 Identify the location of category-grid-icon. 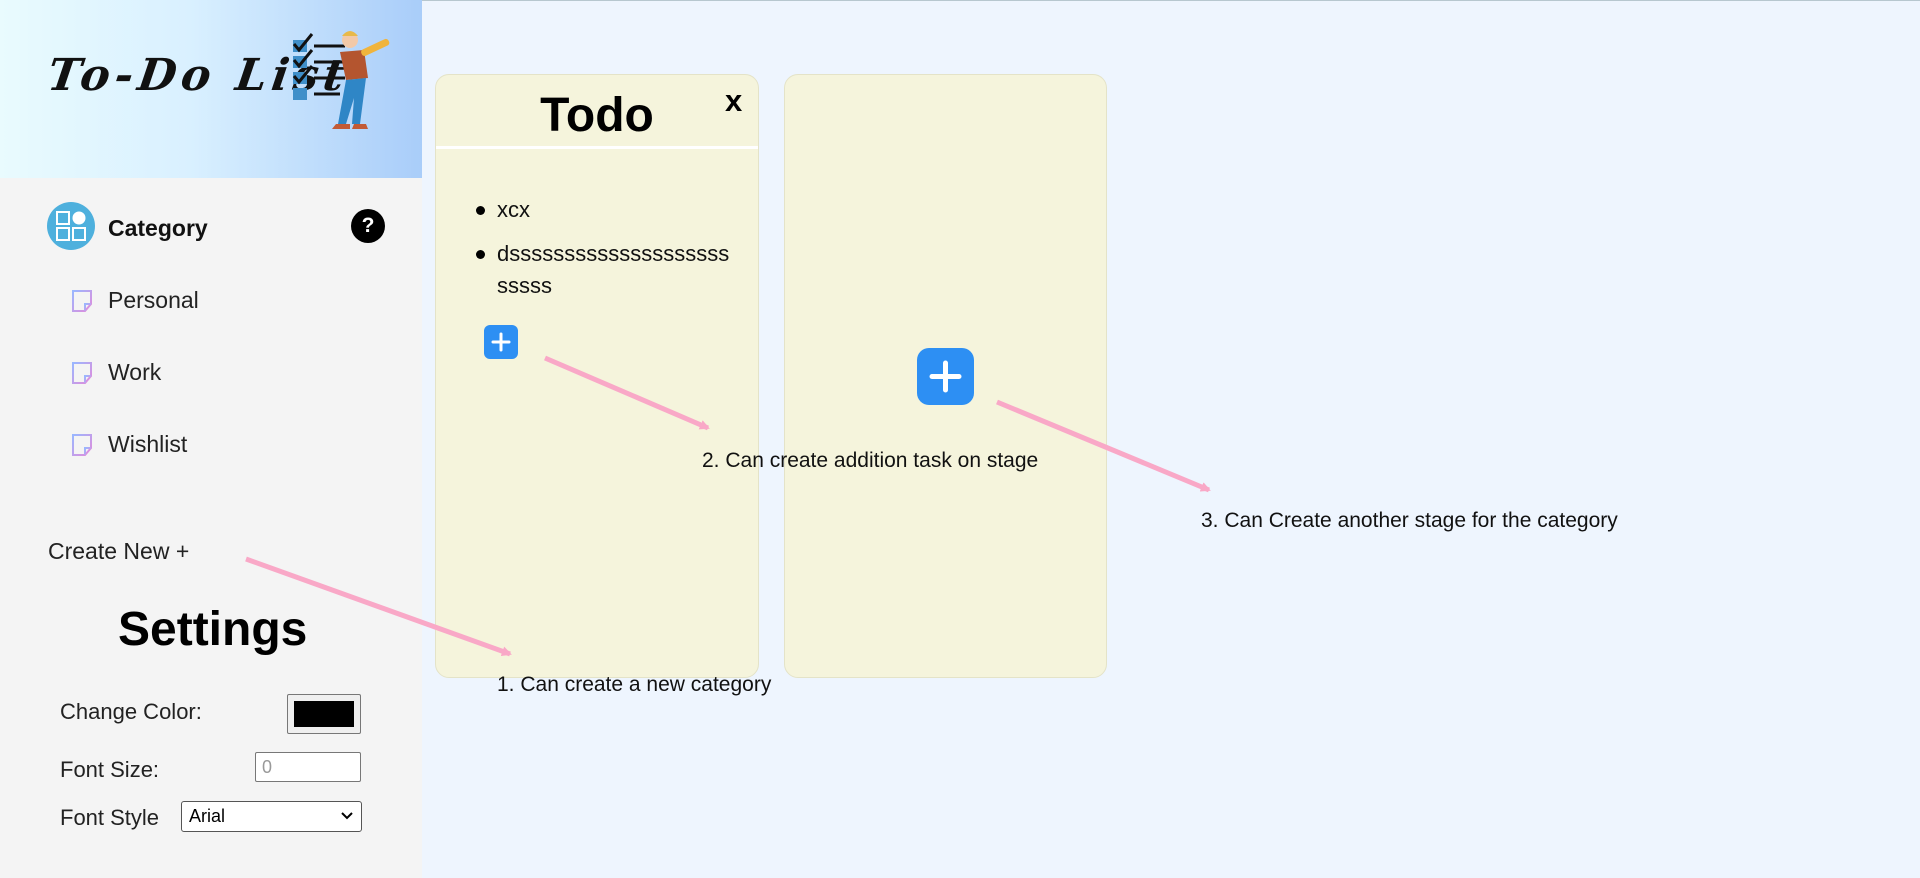
(71, 226).